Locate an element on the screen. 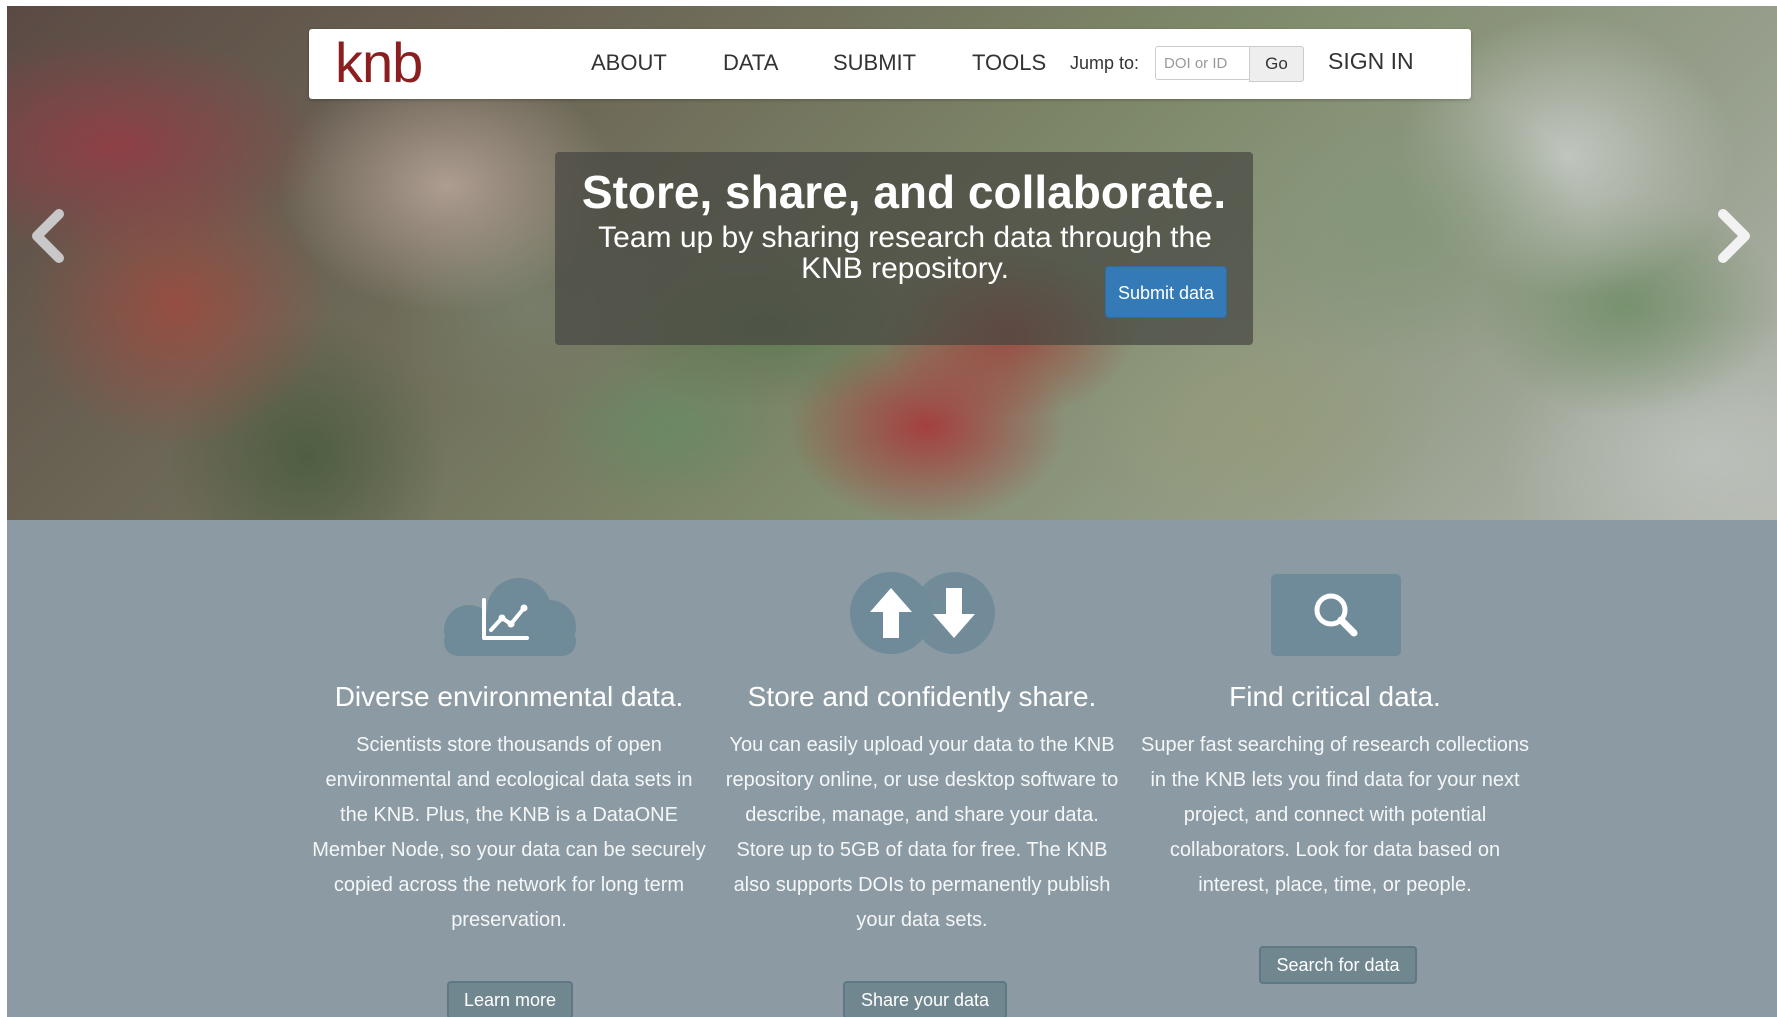 This screenshot has height=1017, width=1777. feature-title: Find critical data. is located at coordinates (1335, 696).